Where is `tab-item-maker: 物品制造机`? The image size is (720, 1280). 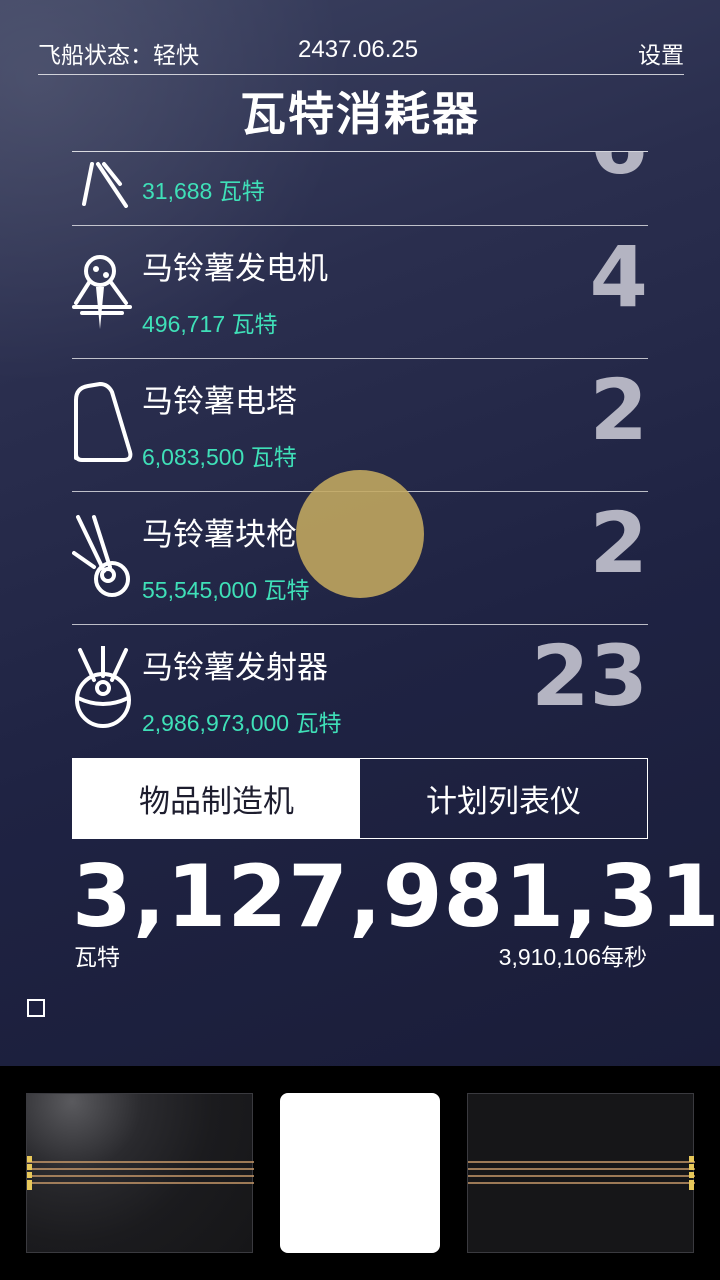
tab-item-maker: 物品制造机 is located at coordinates (216, 798).